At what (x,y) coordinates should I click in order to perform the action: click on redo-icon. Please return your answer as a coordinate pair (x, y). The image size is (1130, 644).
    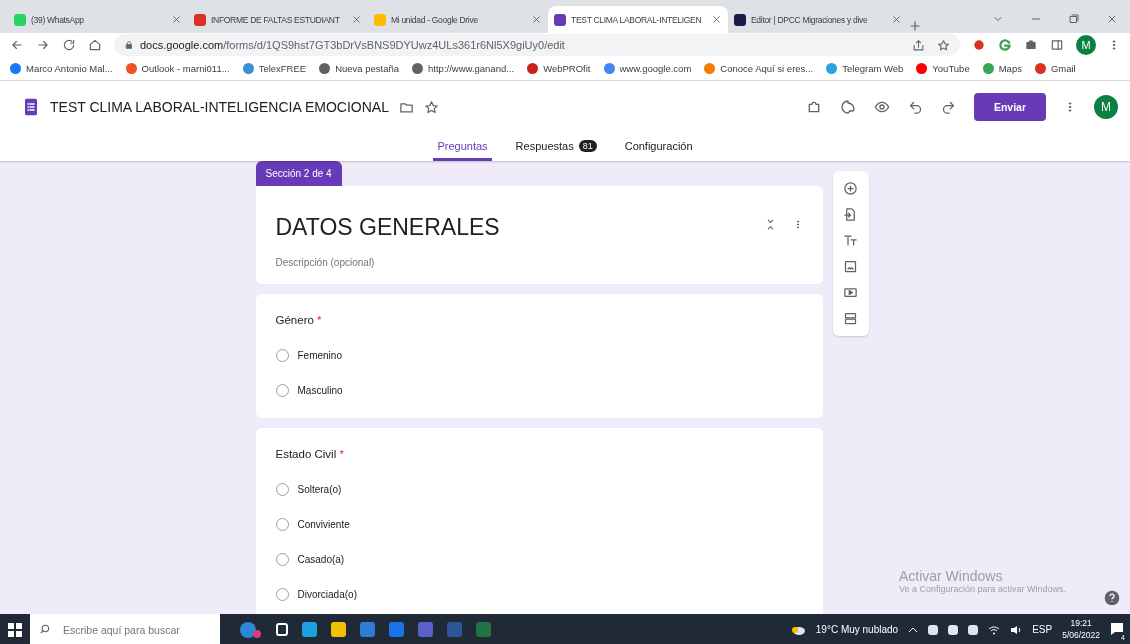
    Looking at the image, I should click on (948, 107).